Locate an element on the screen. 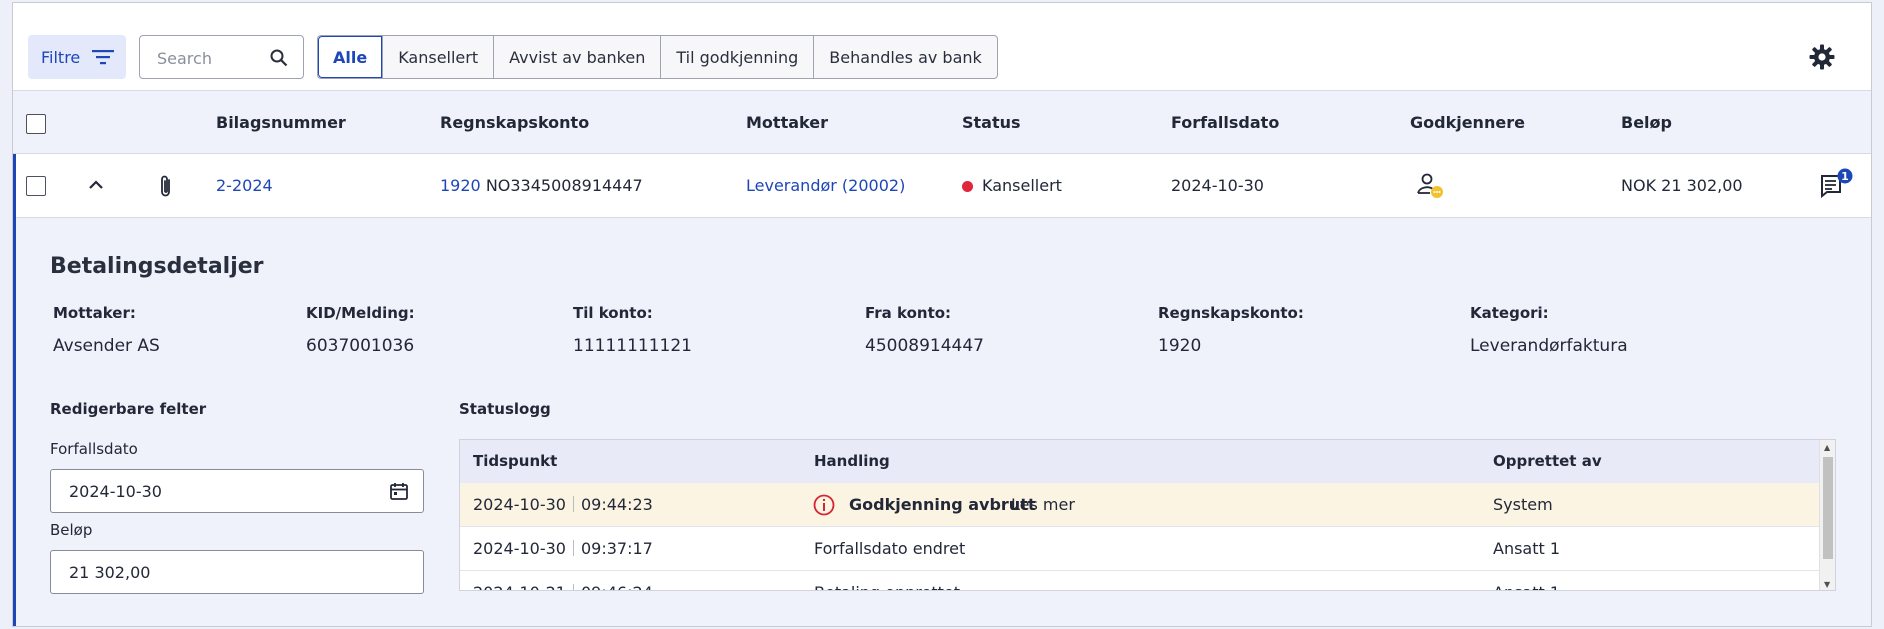  search-icon is located at coordinates (279, 58).